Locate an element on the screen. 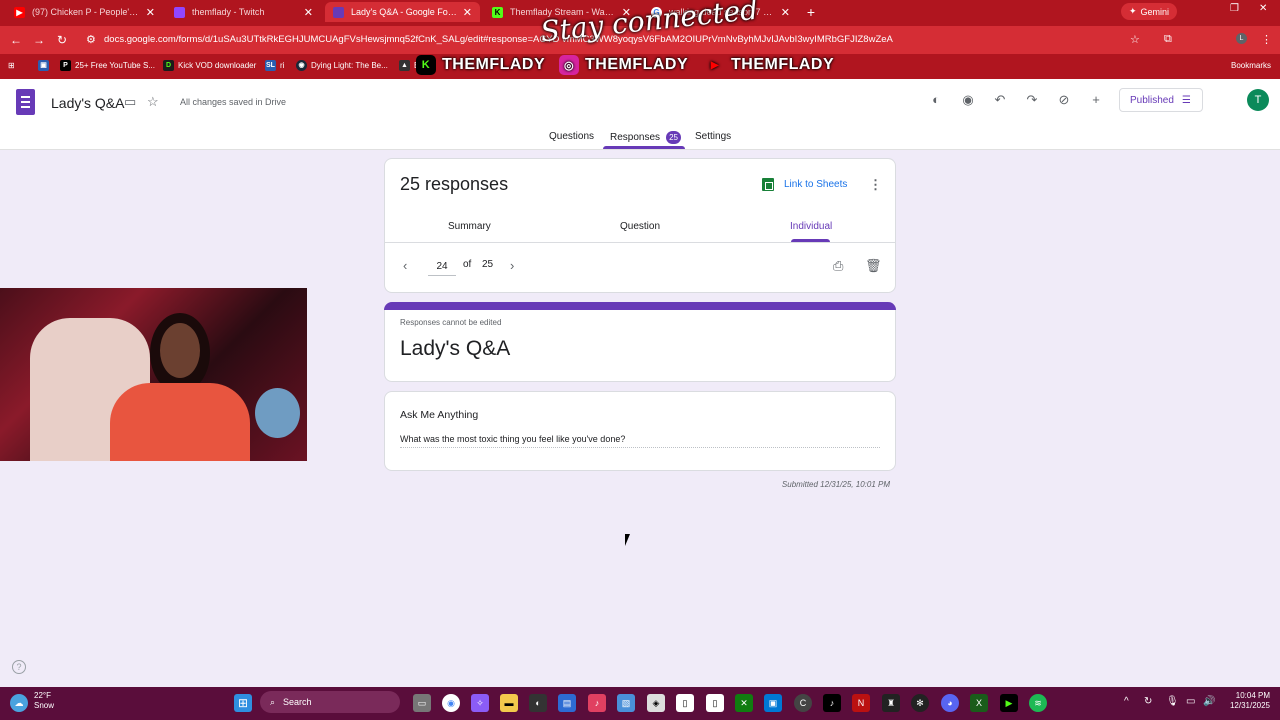  windows-start-icon: ⊞ is located at coordinates (243, 703).